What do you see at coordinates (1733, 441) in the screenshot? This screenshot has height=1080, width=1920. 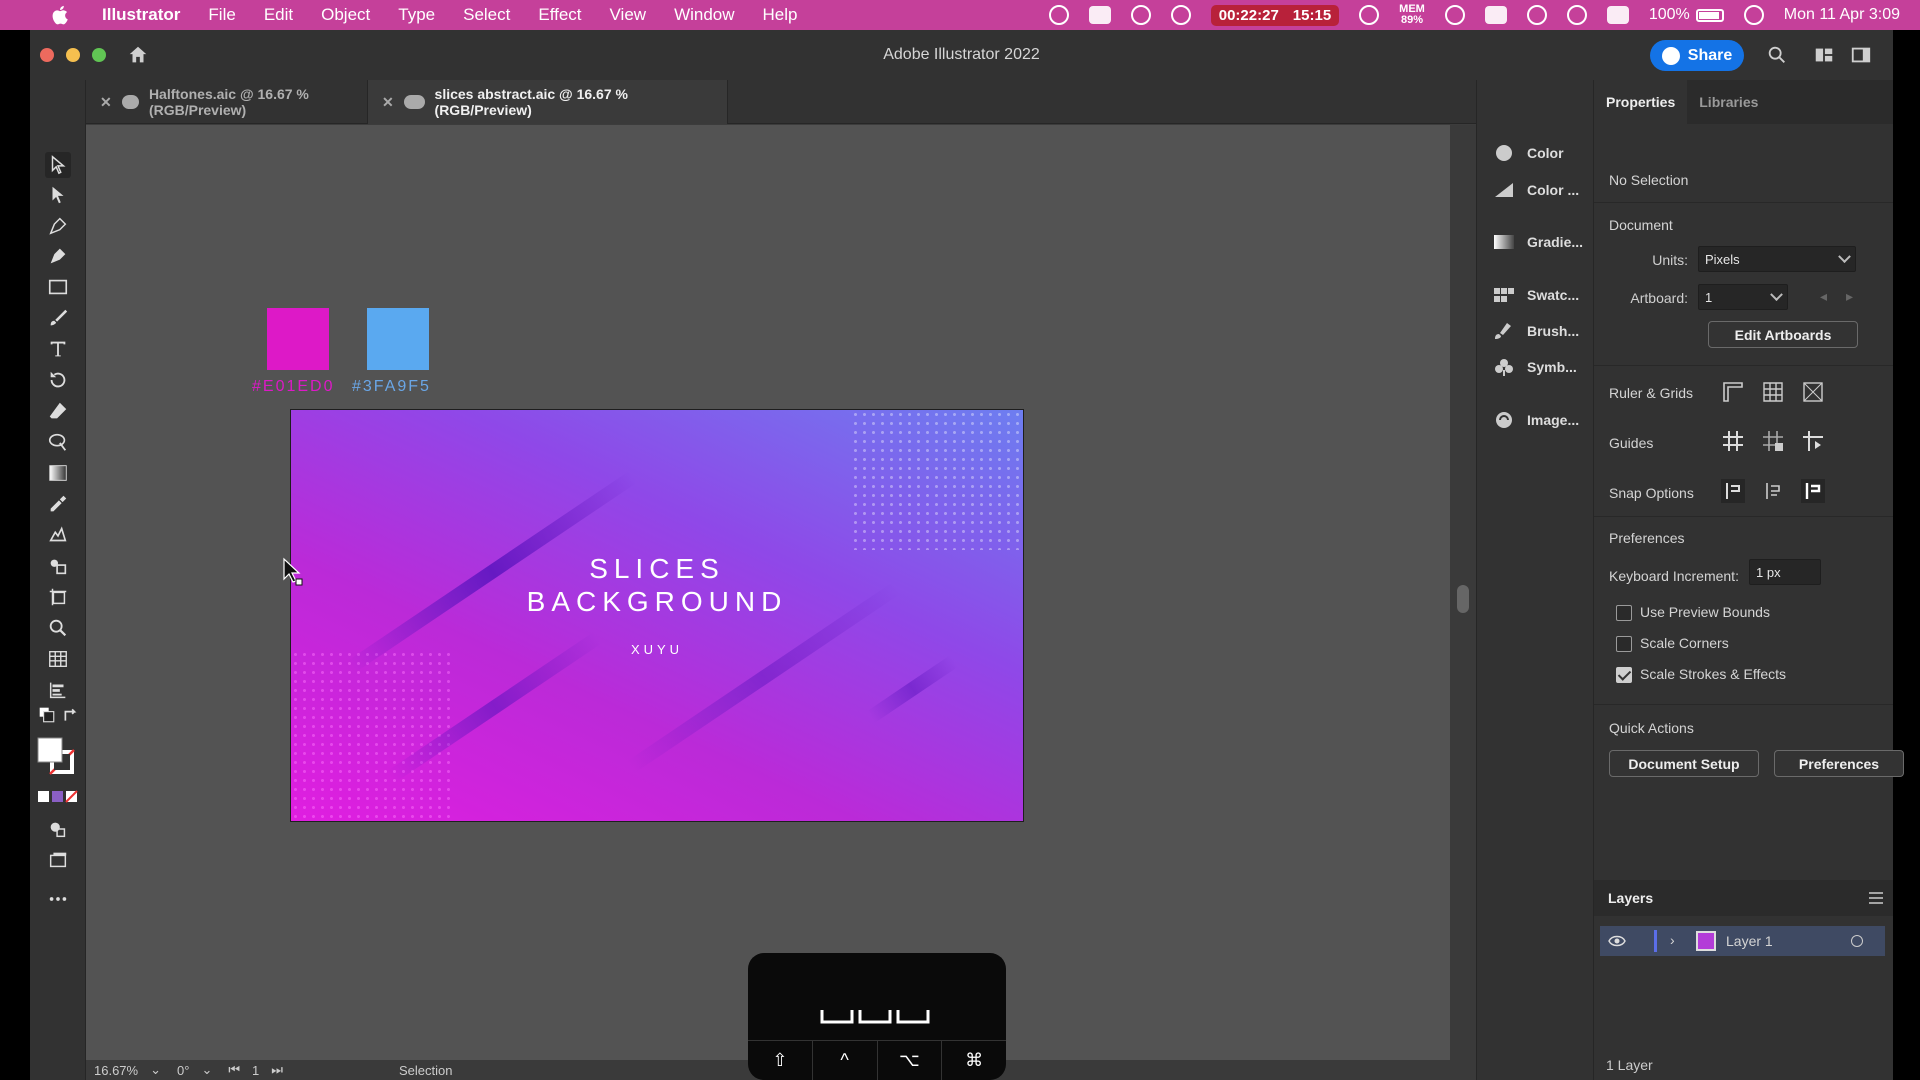 I see `show-guides-icon` at bounding box center [1733, 441].